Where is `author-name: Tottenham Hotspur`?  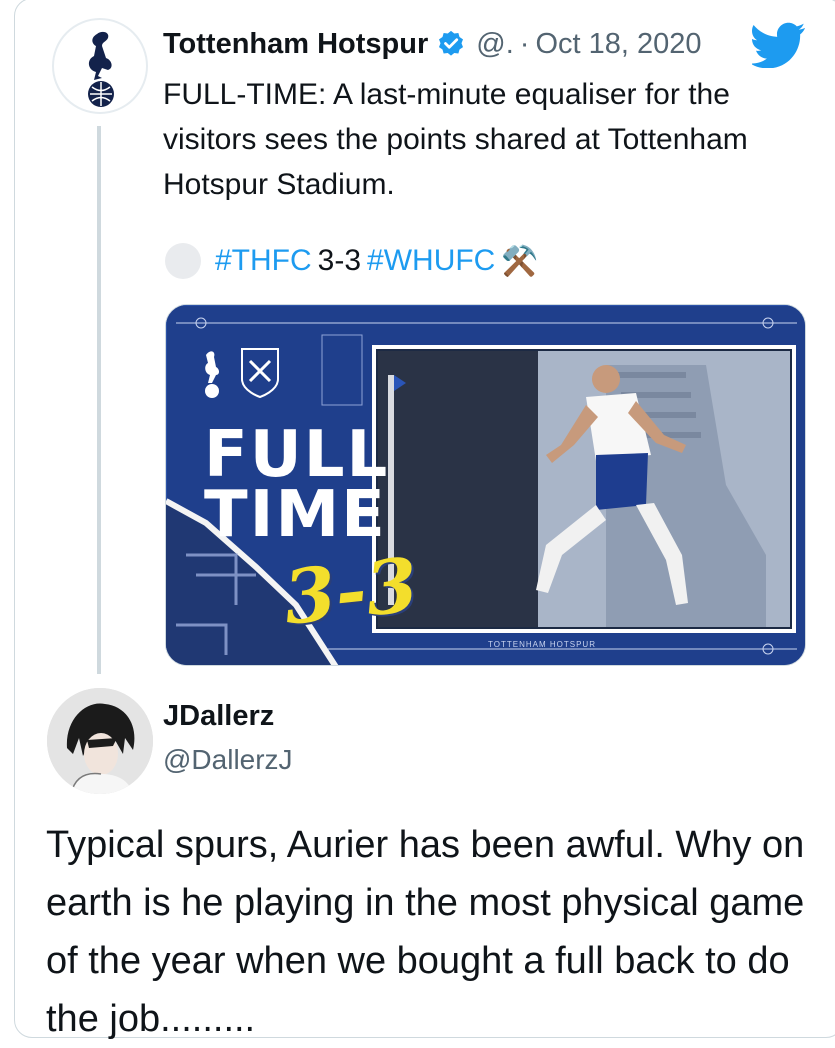
author-name: Tottenham Hotspur is located at coordinates (295, 44).